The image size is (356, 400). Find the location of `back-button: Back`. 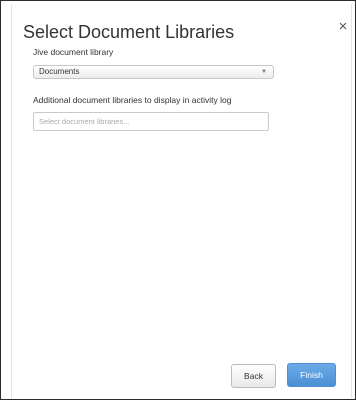

back-button: Back is located at coordinates (253, 376).